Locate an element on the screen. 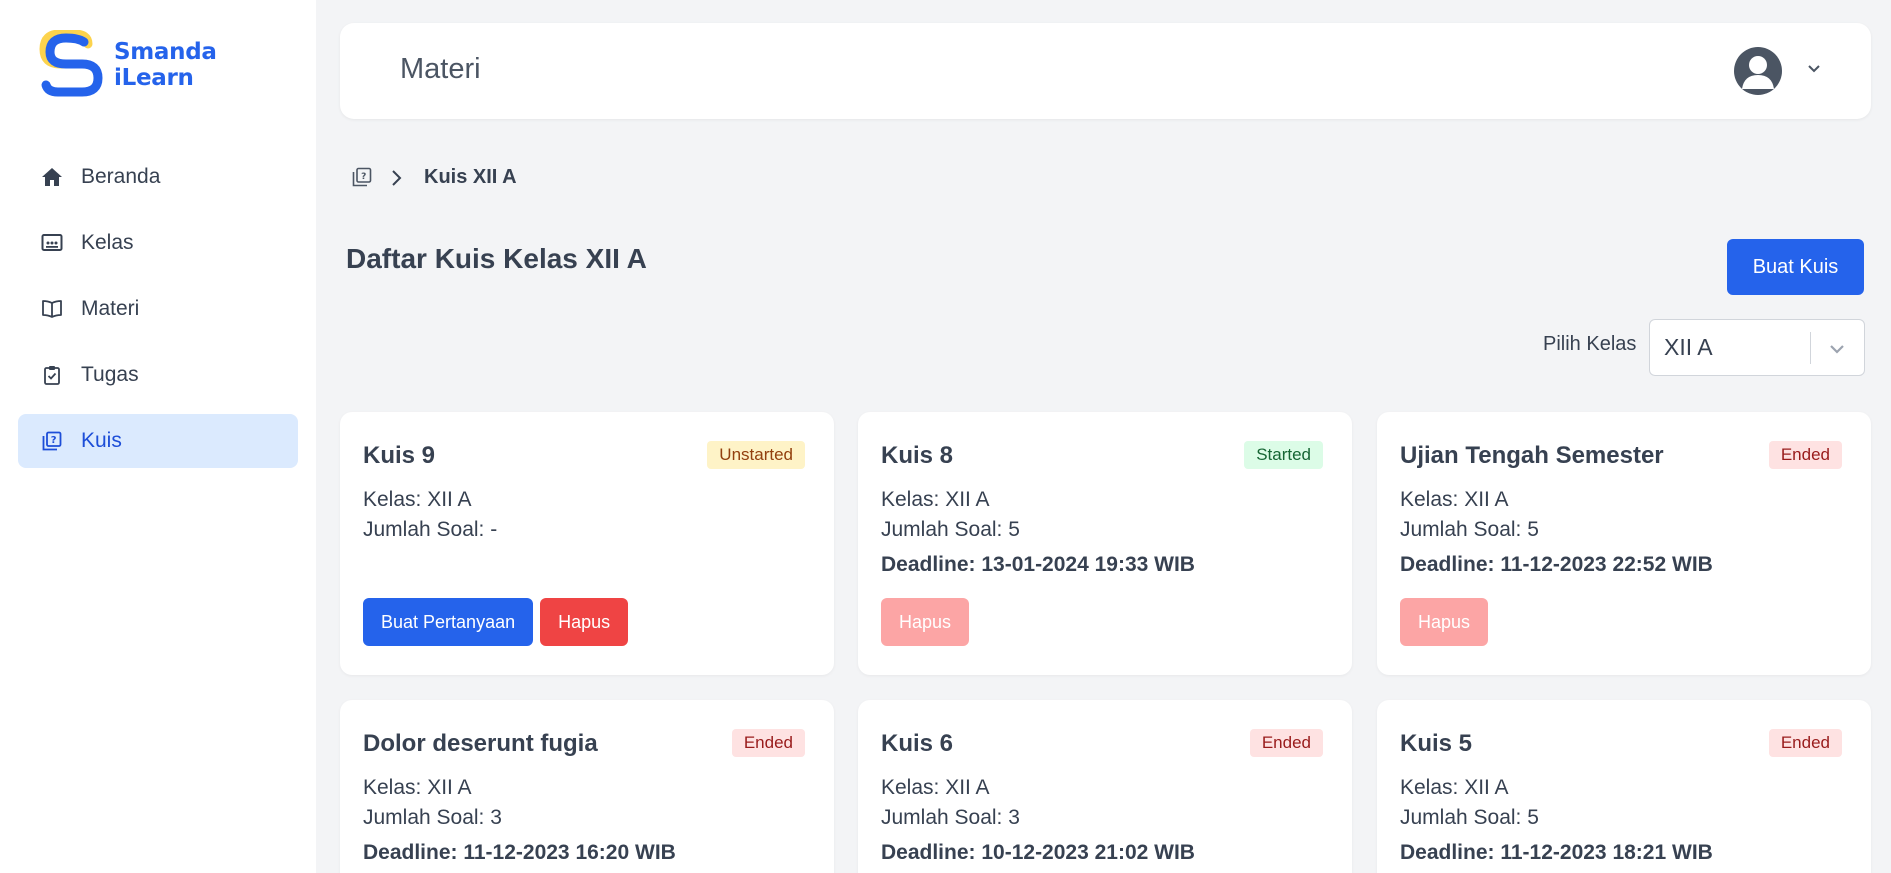 The width and height of the screenshot is (1891, 873). quiz-card-deadline: Deadline: 10-12-2023 21:02 WIB is located at coordinates (1038, 852).